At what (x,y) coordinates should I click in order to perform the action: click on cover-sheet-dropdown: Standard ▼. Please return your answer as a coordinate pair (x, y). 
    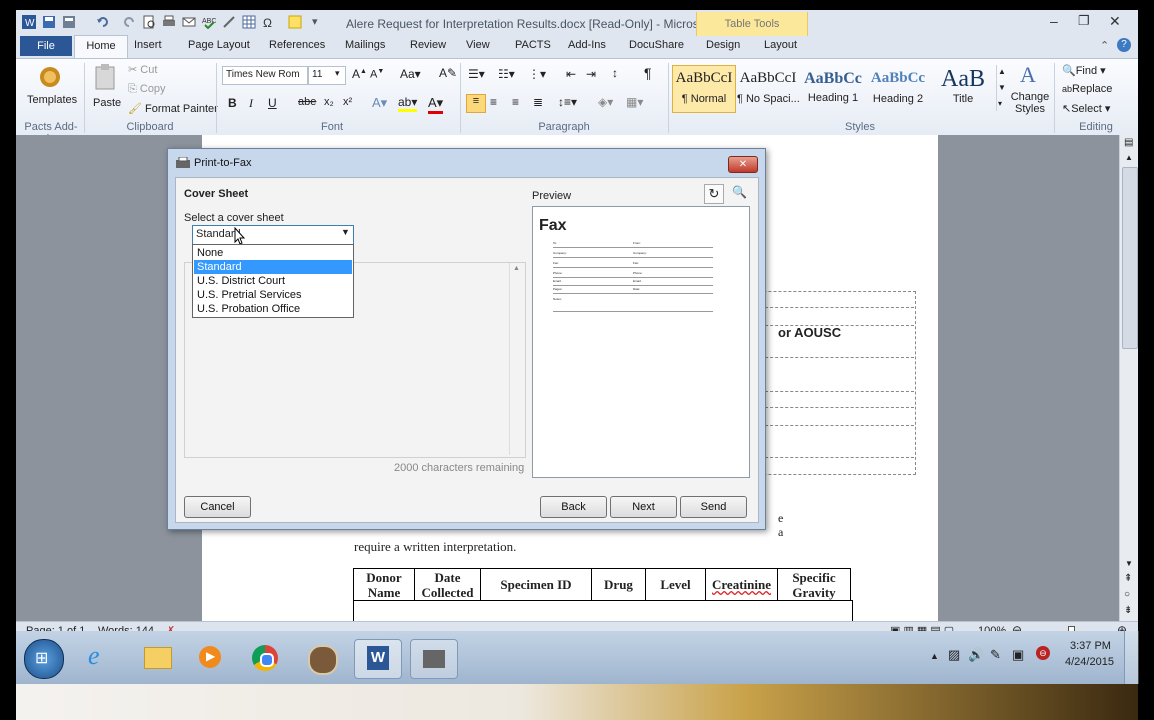
    Looking at the image, I should click on (273, 235).